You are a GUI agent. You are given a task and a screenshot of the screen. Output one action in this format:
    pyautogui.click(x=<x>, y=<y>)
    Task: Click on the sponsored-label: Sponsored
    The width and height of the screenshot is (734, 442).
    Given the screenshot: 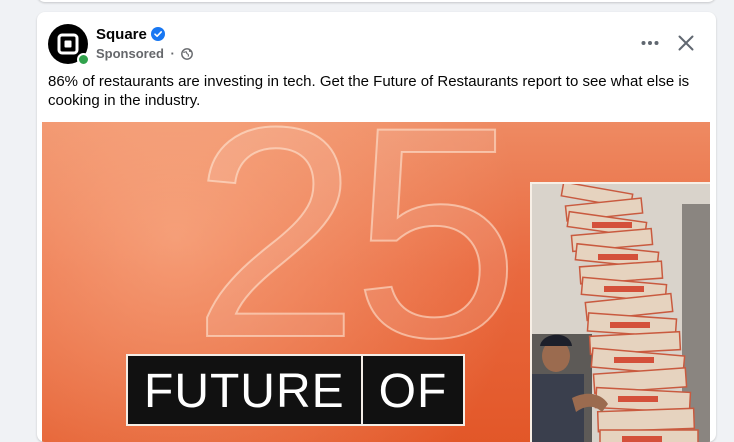 What is the action you would take?
    pyautogui.click(x=130, y=54)
    